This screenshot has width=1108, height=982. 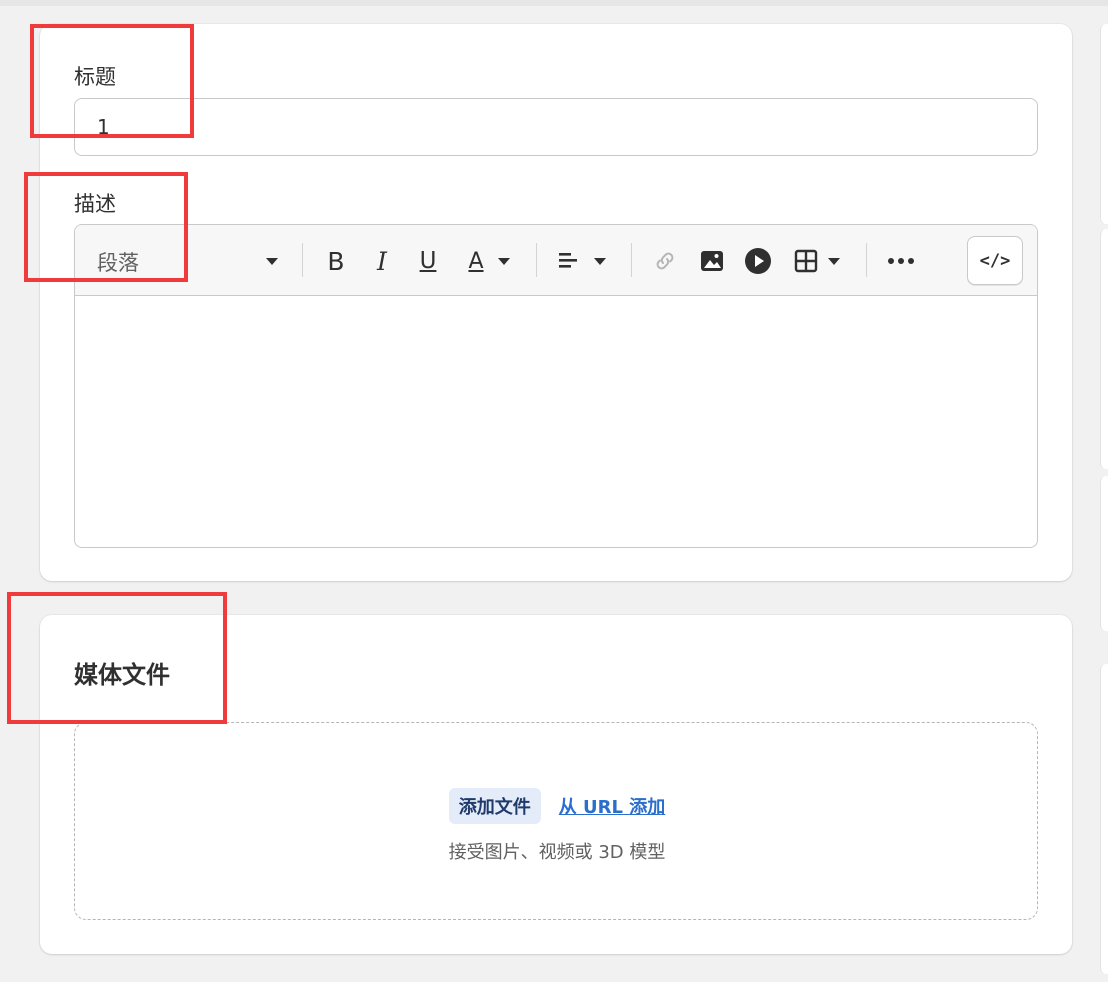 What do you see at coordinates (901, 261) in the screenshot?
I see `more-options-icon` at bounding box center [901, 261].